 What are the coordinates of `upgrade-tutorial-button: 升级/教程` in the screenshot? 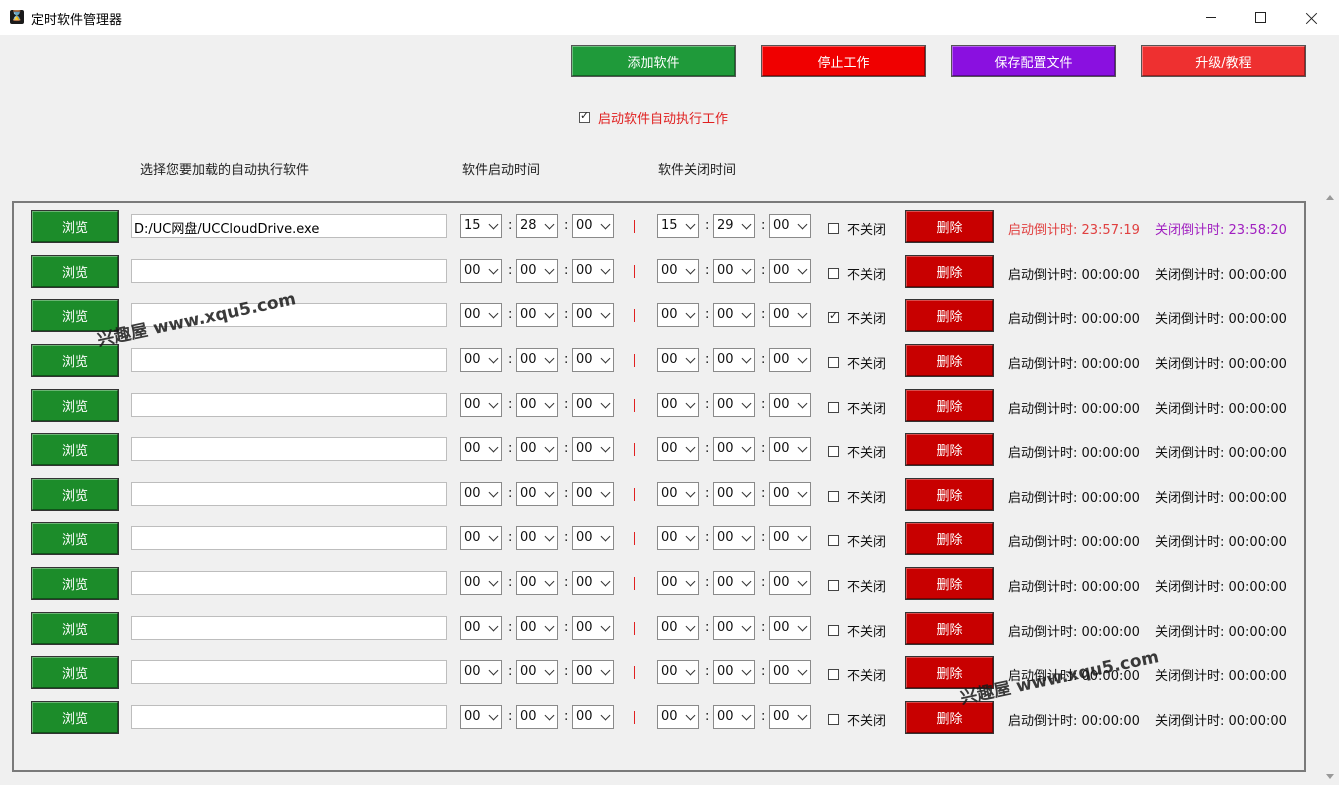 It's located at (1223, 61).